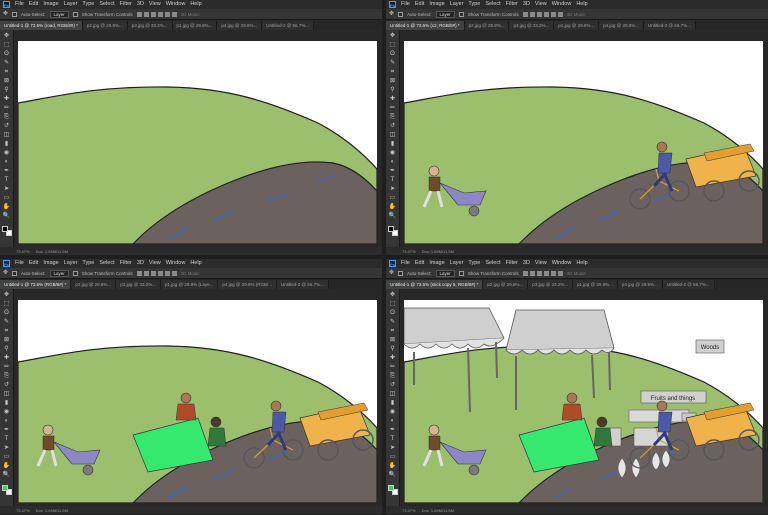  Describe the element at coordinates (33, 4) in the screenshot. I see `menu-edit: Edit` at that location.